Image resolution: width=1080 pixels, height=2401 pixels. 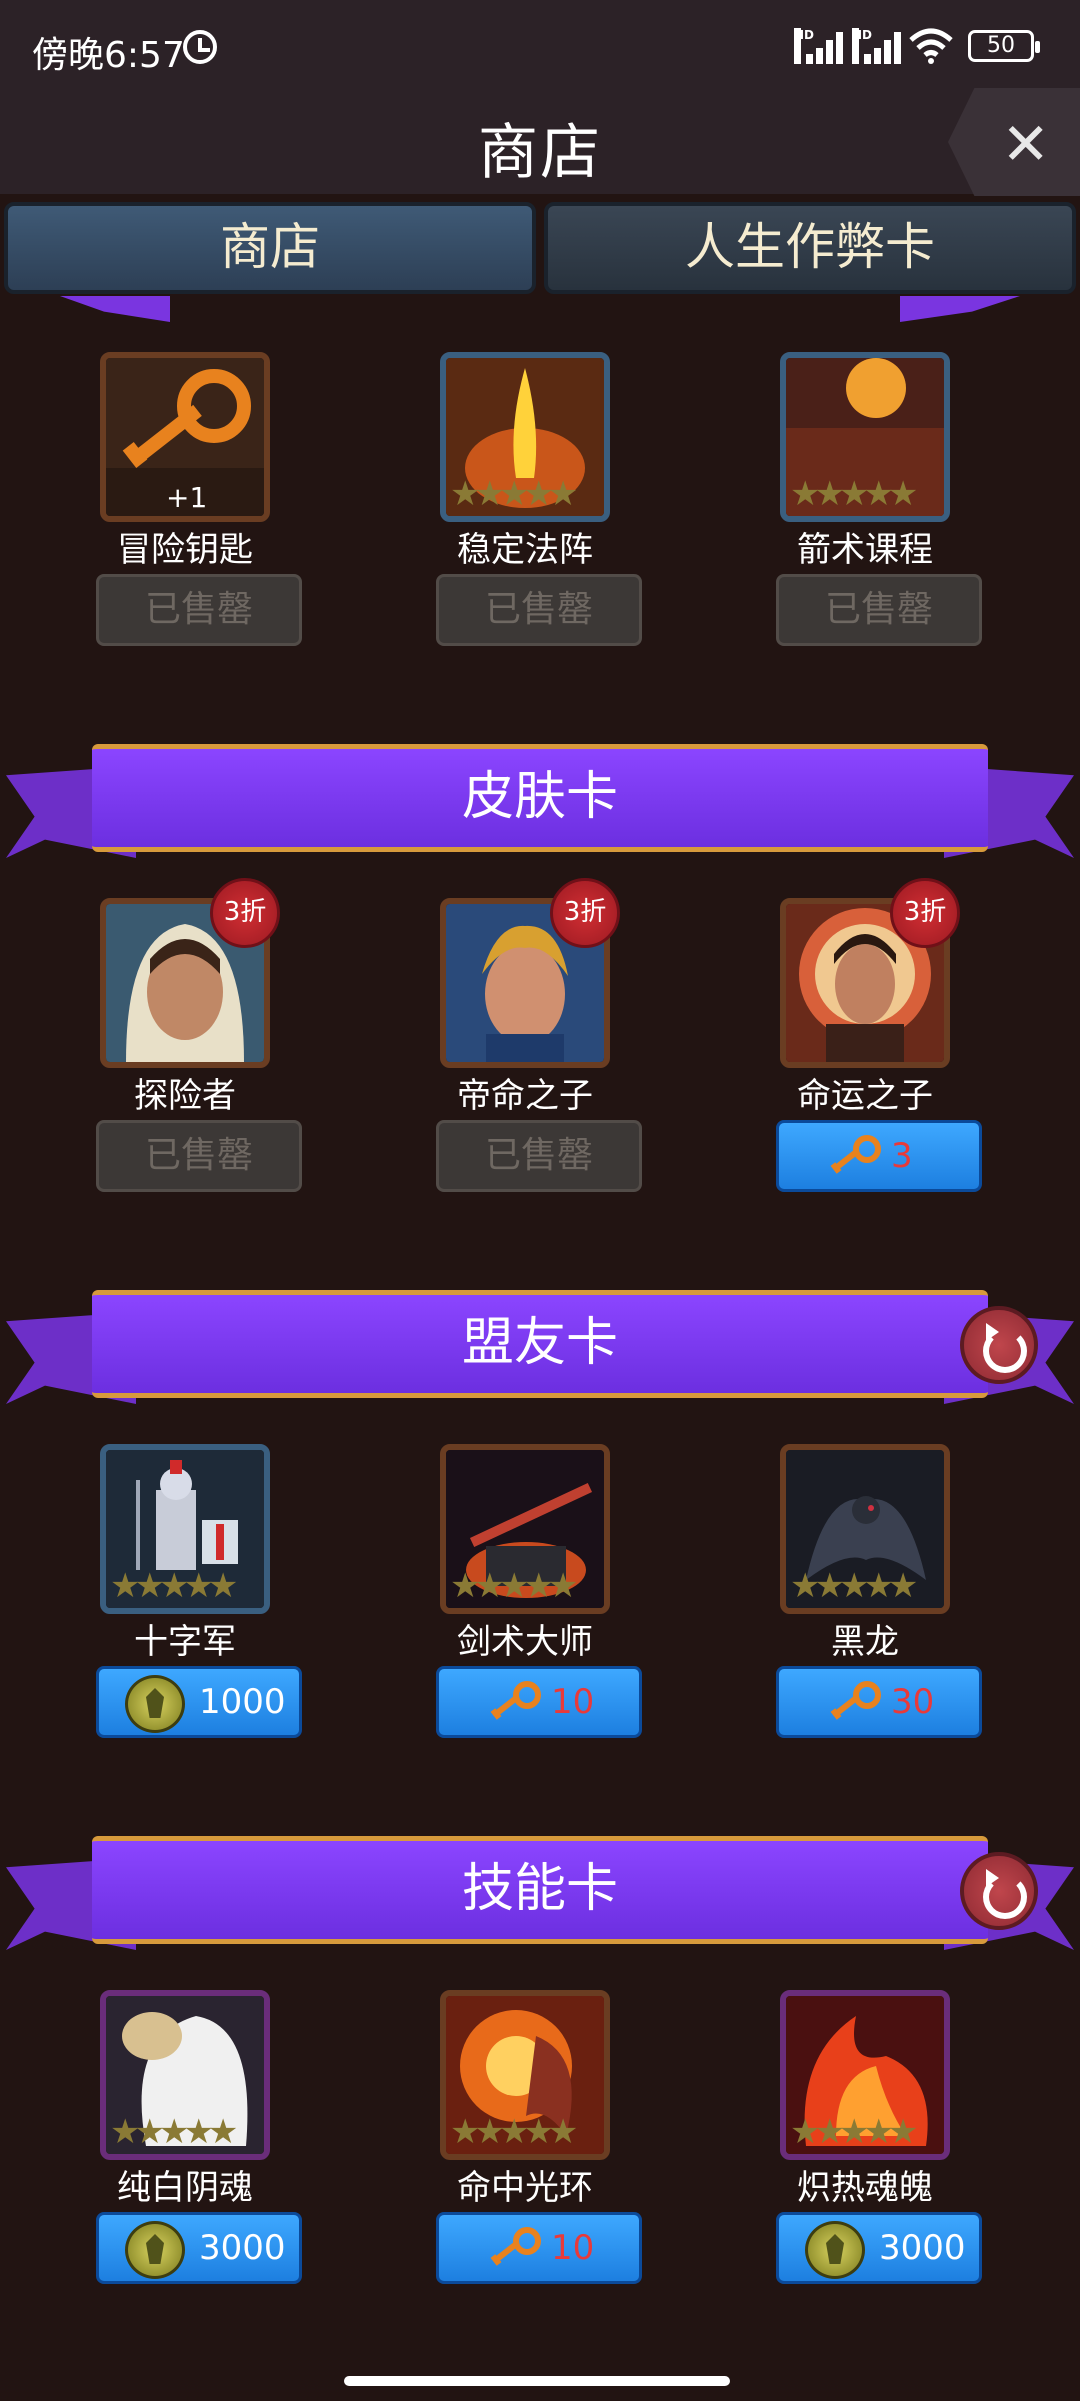 I want to click on header: 商店 ✕, so click(x=540, y=142).